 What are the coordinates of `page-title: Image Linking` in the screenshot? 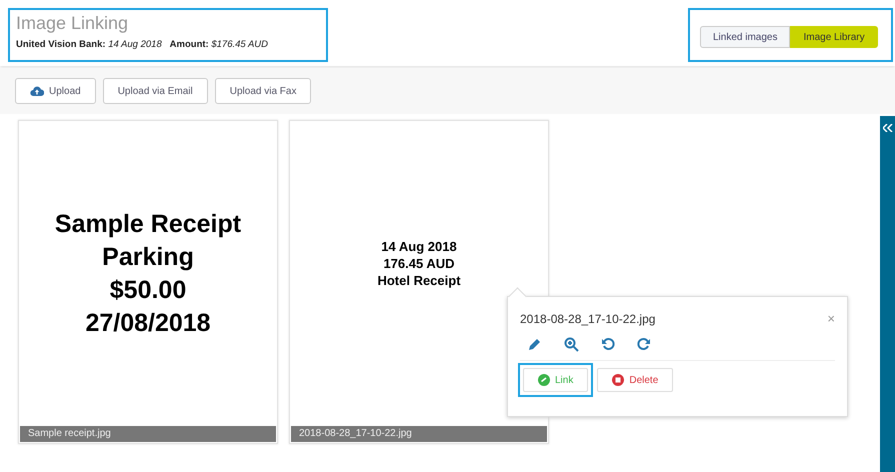 It's located at (73, 23).